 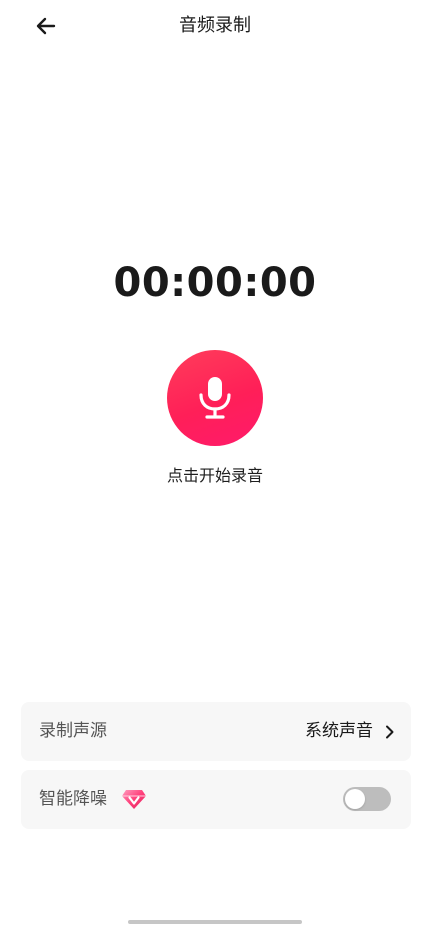 What do you see at coordinates (134, 799) in the screenshot?
I see `vip-diamond-icon` at bounding box center [134, 799].